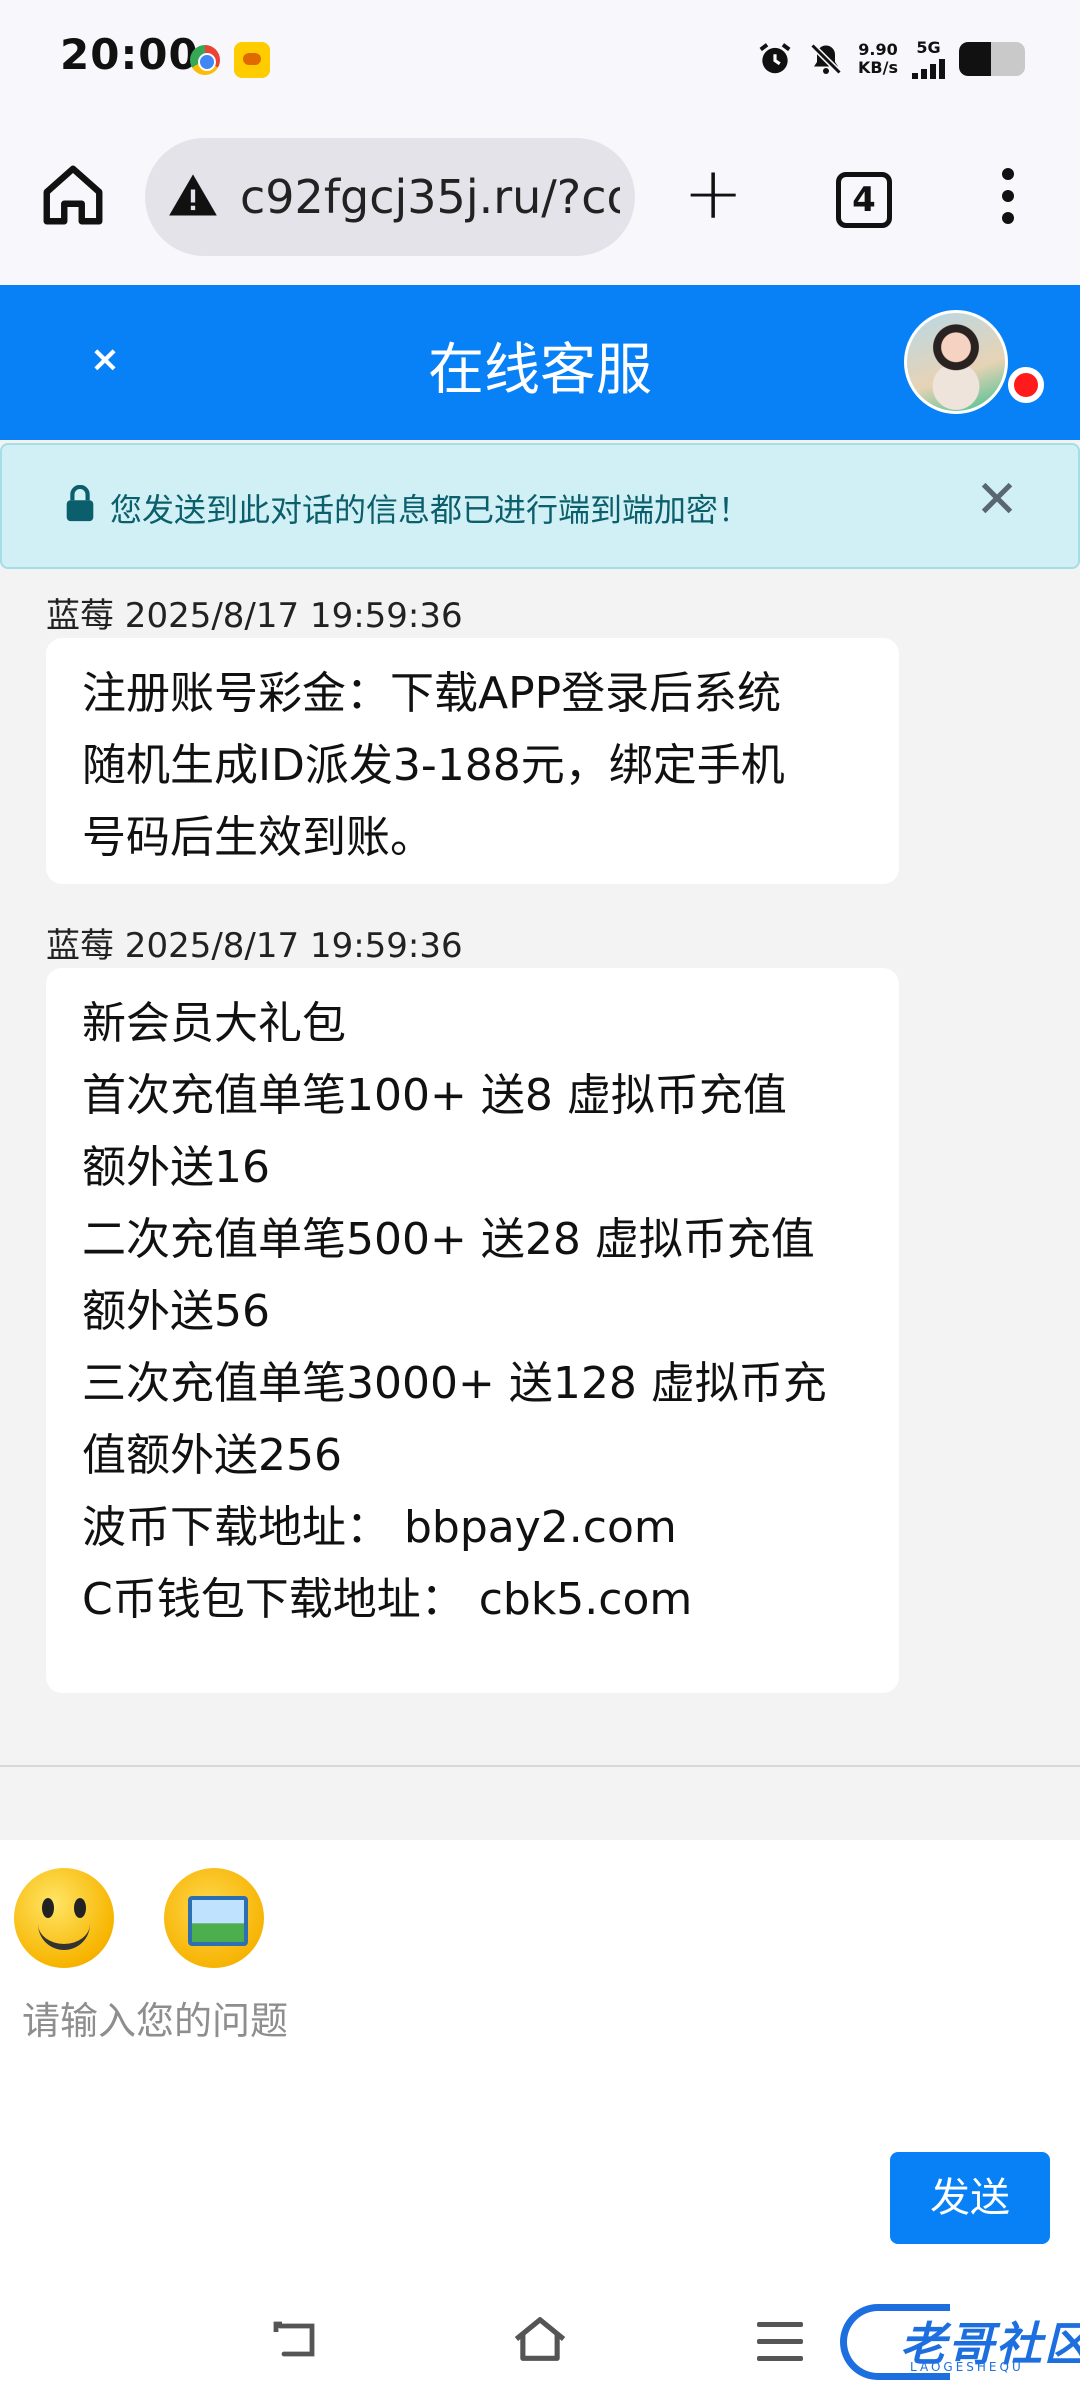 The height and width of the screenshot is (2400, 1080). Describe the element at coordinates (387, 1599) in the screenshot. I see `message-line: C币钱包下载地址： cbk5.com` at that location.